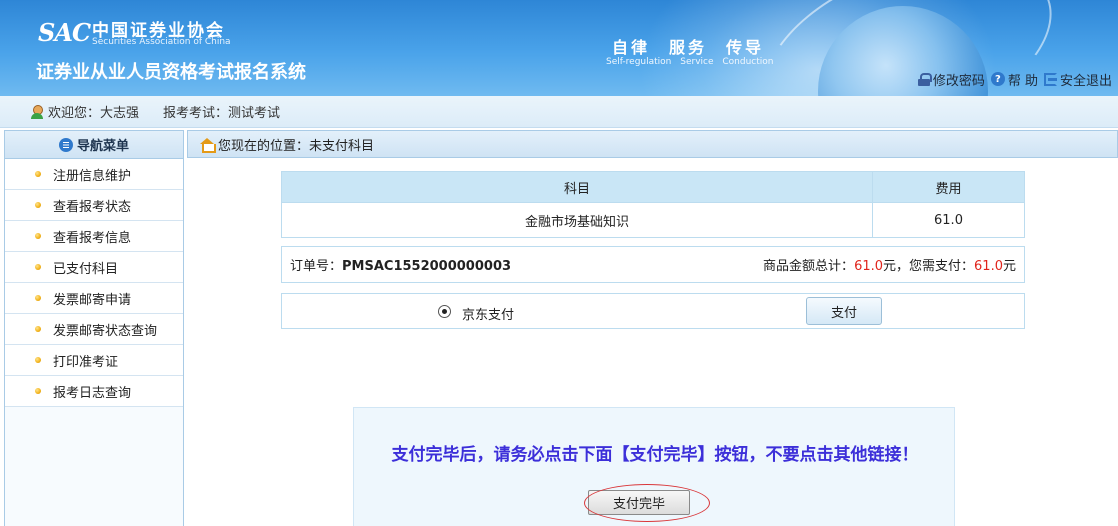 The height and width of the screenshot is (526, 1118). Describe the element at coordinates (171, 72) in the screenshot. I see `system-title: 证券业从业人员资格考试报名系统` at that location.